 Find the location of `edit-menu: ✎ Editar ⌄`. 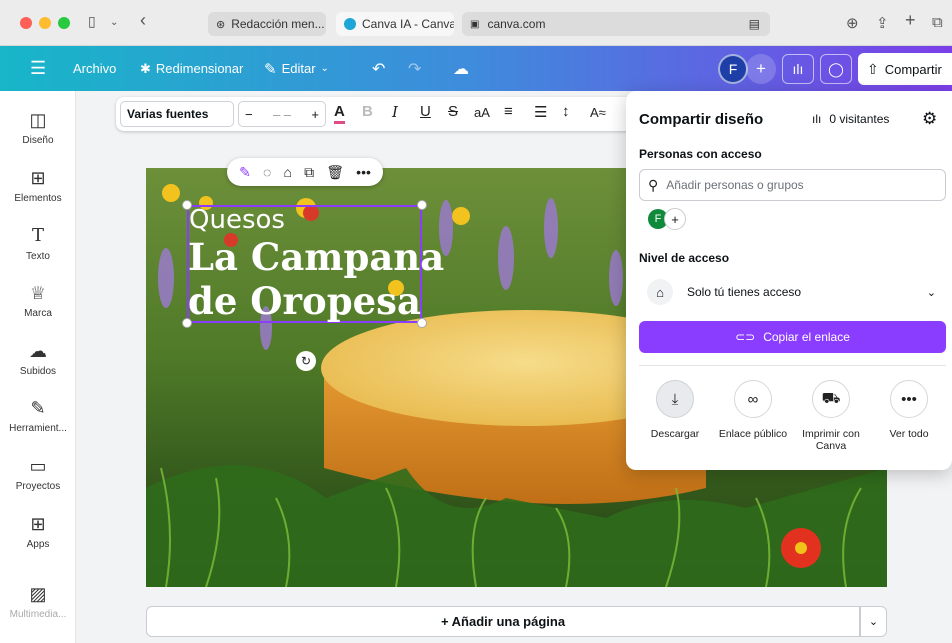

edit-menu: ✎ Editar ⌄ is located at coordinates (296, 68).